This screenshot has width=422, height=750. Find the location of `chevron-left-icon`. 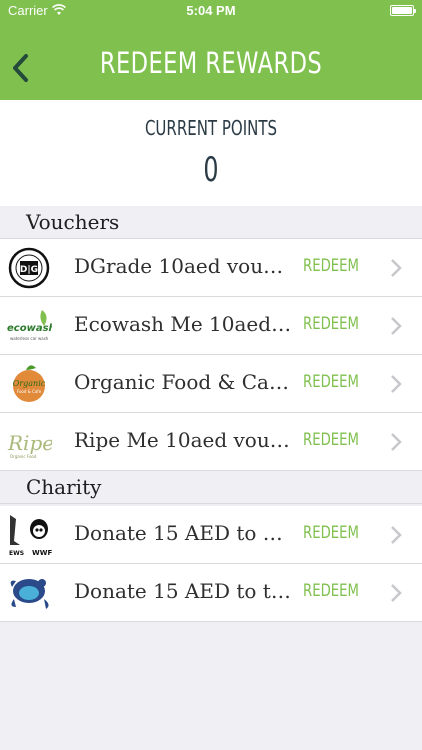

chevron-left-icon is located at coordinates (20, 68).